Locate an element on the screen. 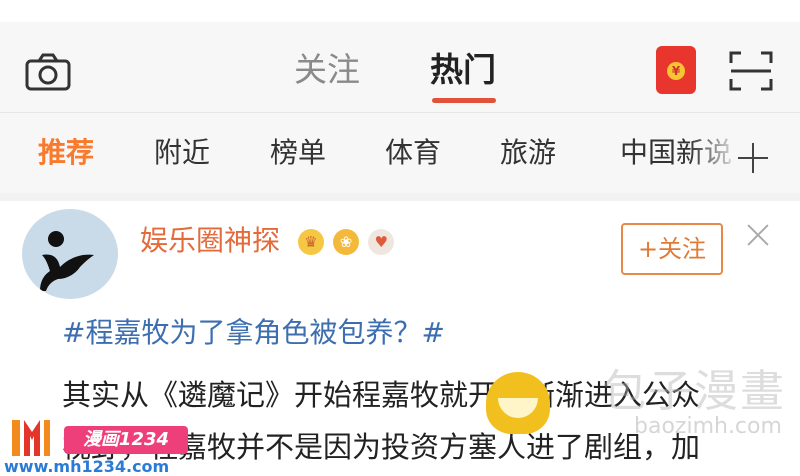  watermark-left: 漫画1234 www.mh1234.com is located at coordinates (100, 445).